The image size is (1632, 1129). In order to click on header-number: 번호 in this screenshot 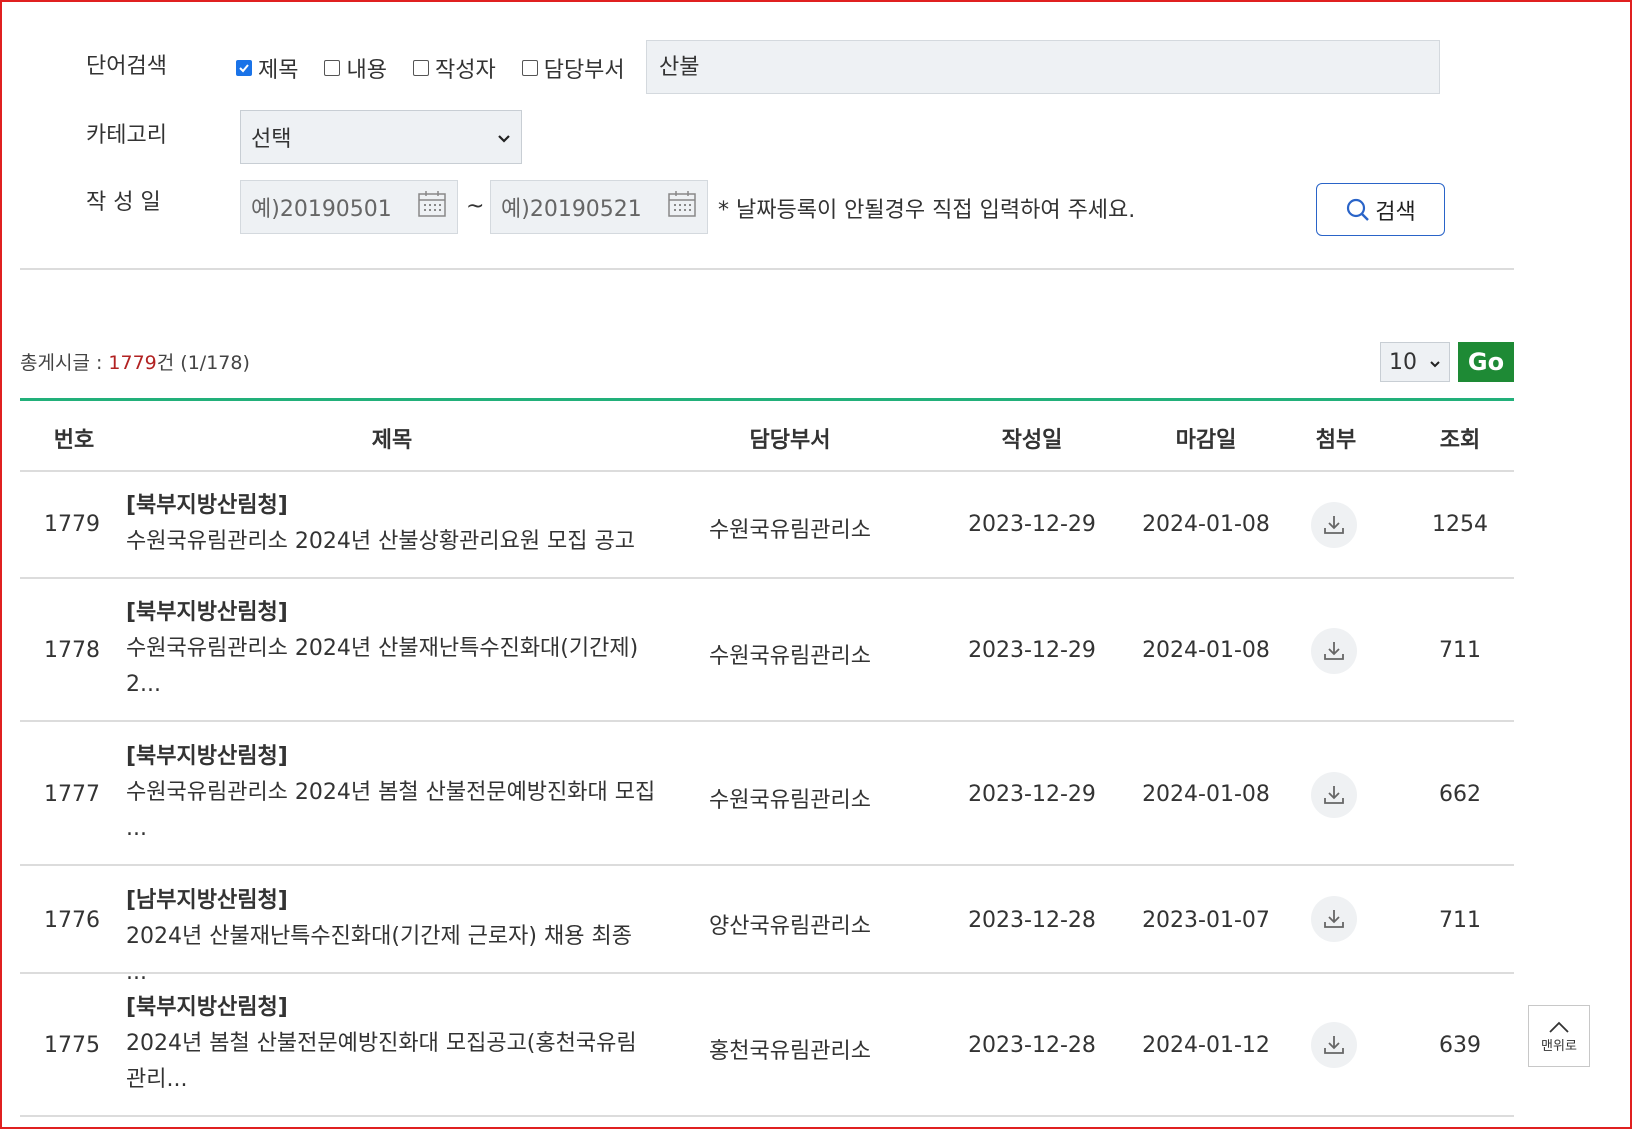, I will do `click(74, 440)`.